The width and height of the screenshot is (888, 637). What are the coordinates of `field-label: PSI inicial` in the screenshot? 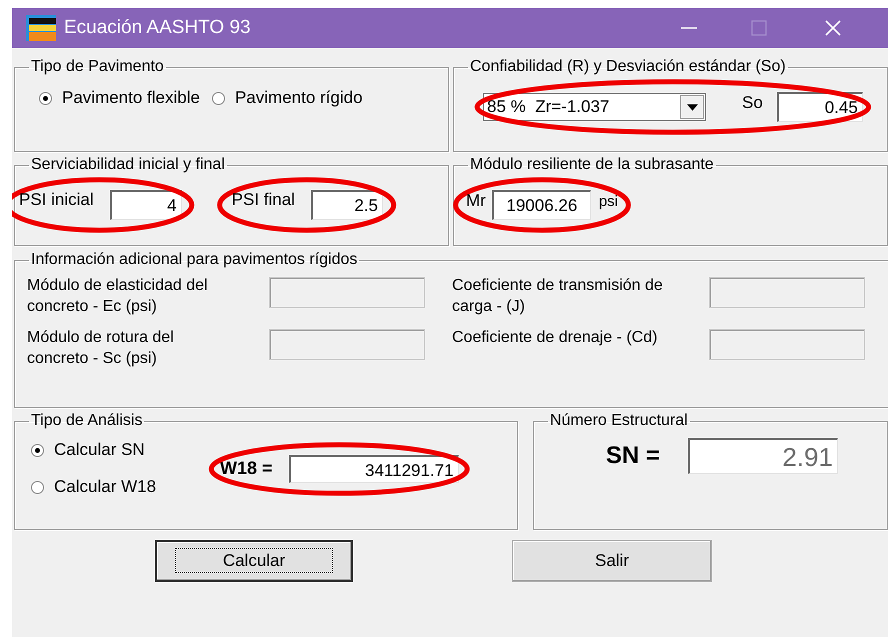 It's located at (56, 200).